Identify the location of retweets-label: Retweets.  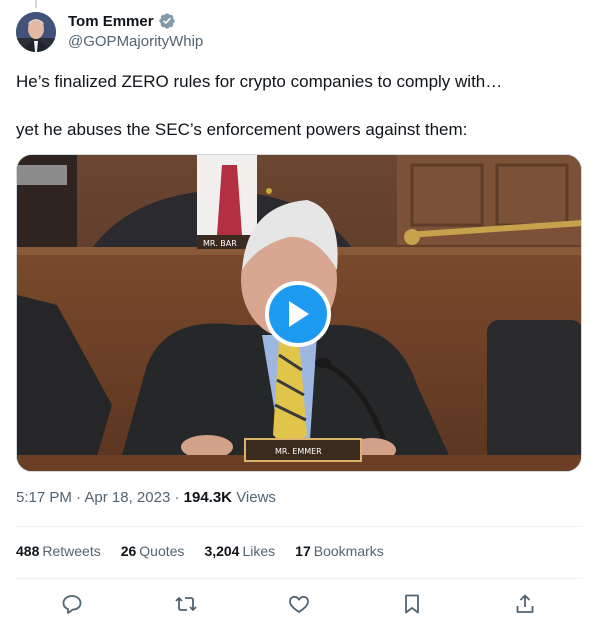
(71, 551).